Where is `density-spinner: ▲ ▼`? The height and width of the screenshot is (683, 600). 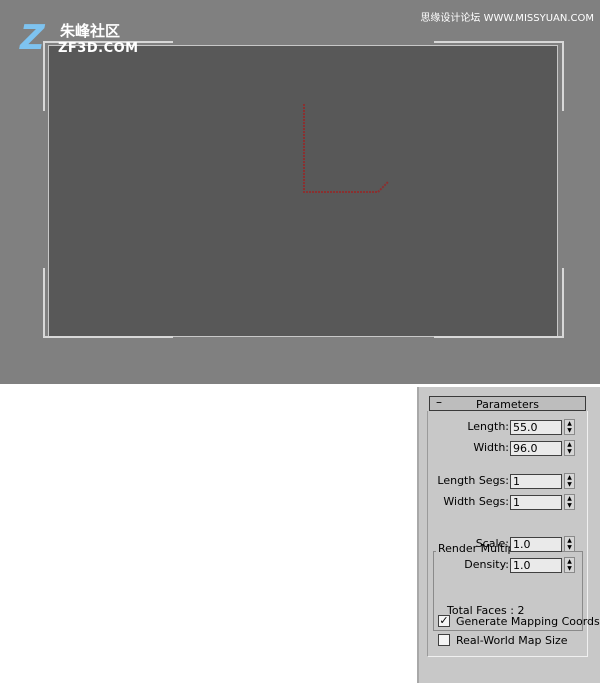
density-spinner: ▲ ▼ is located at coordinates (569, 565).